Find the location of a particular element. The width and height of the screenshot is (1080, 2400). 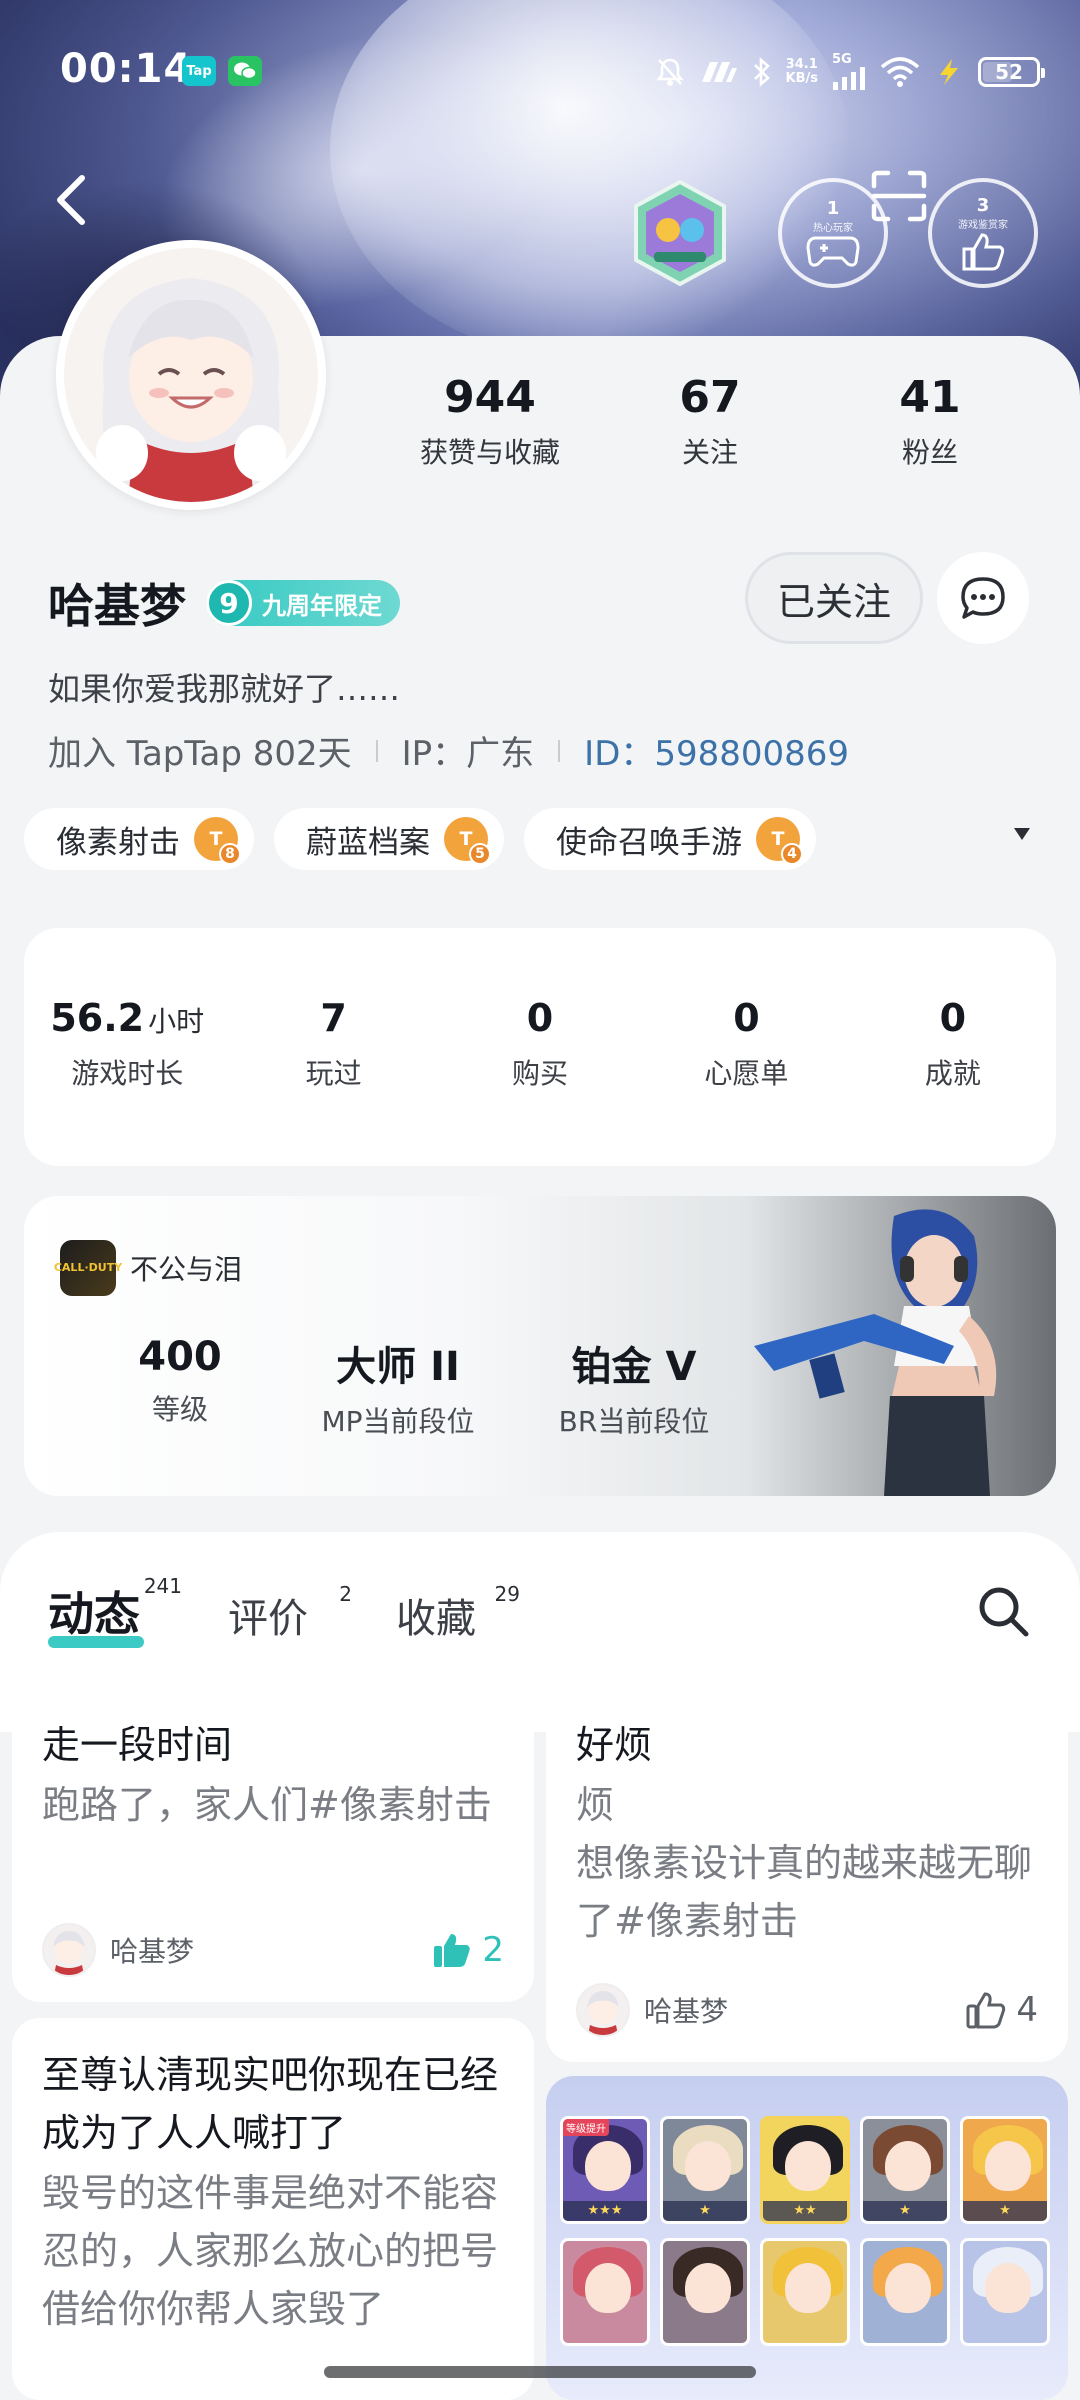

scan-icon is located at coordinates (899, 196).